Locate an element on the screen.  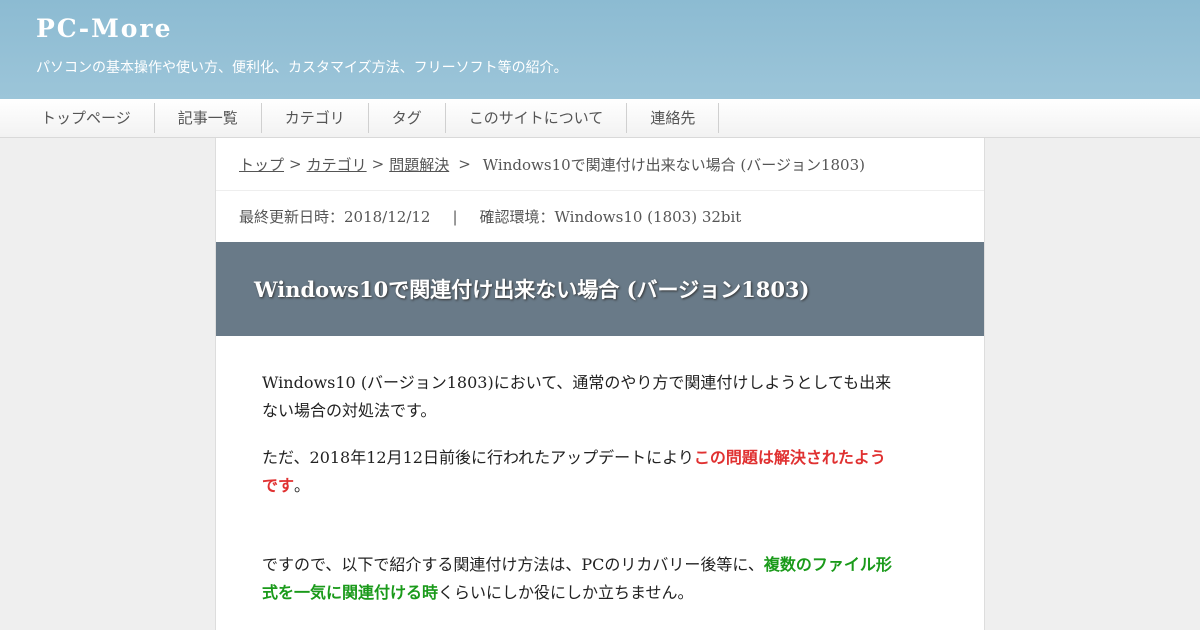
nav-item-article-list: 記事一覧 is located at coordinates (208, 118).